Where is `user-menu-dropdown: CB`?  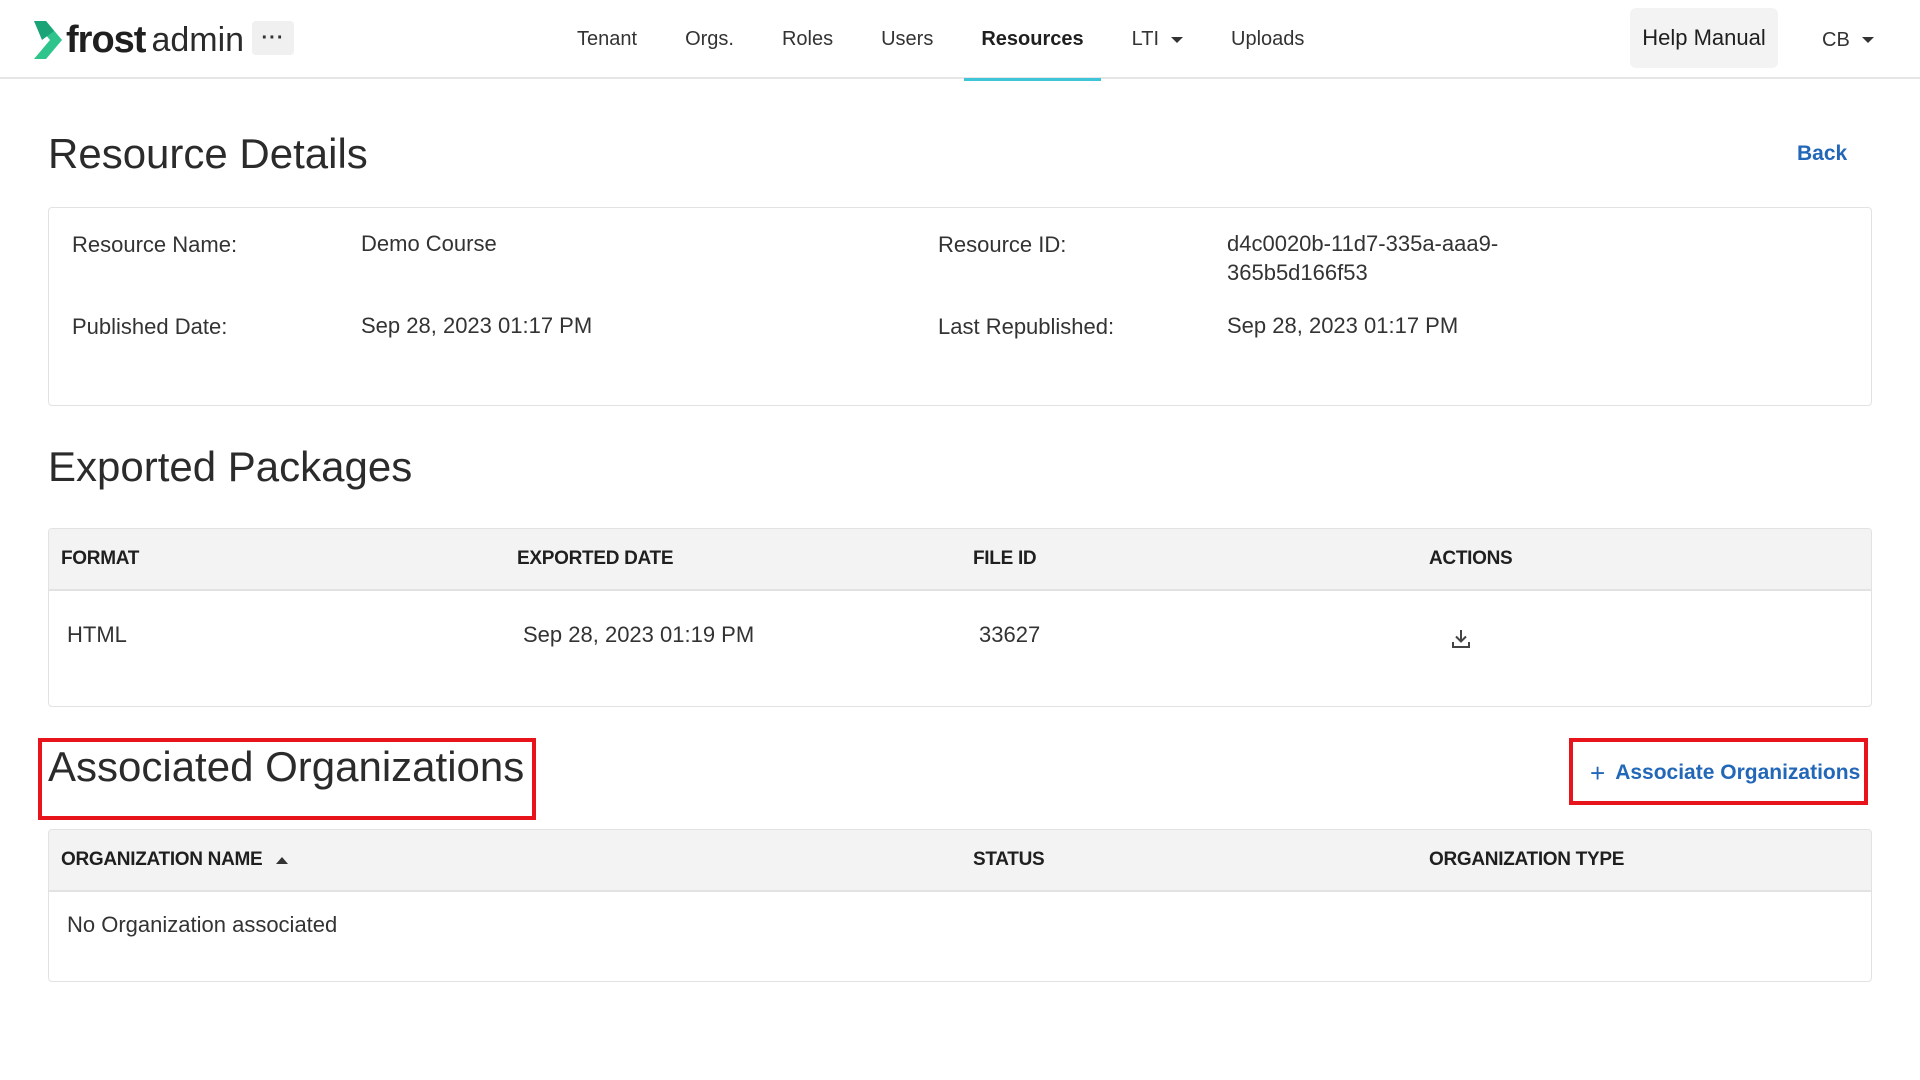 user-menu-dropdown: CB is located at coordinates (1848, 40).